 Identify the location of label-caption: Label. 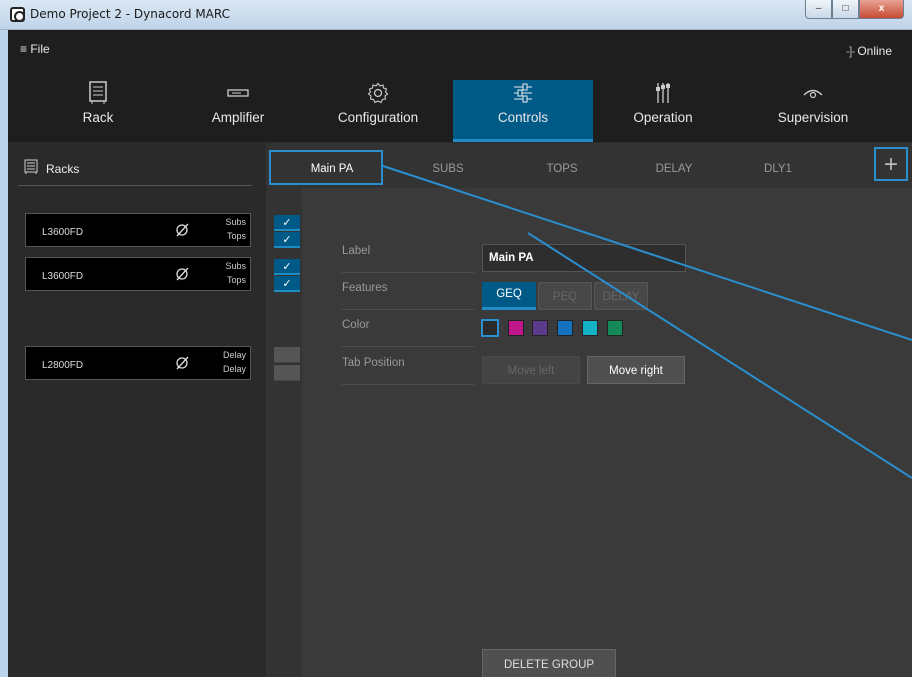
(408, 259).